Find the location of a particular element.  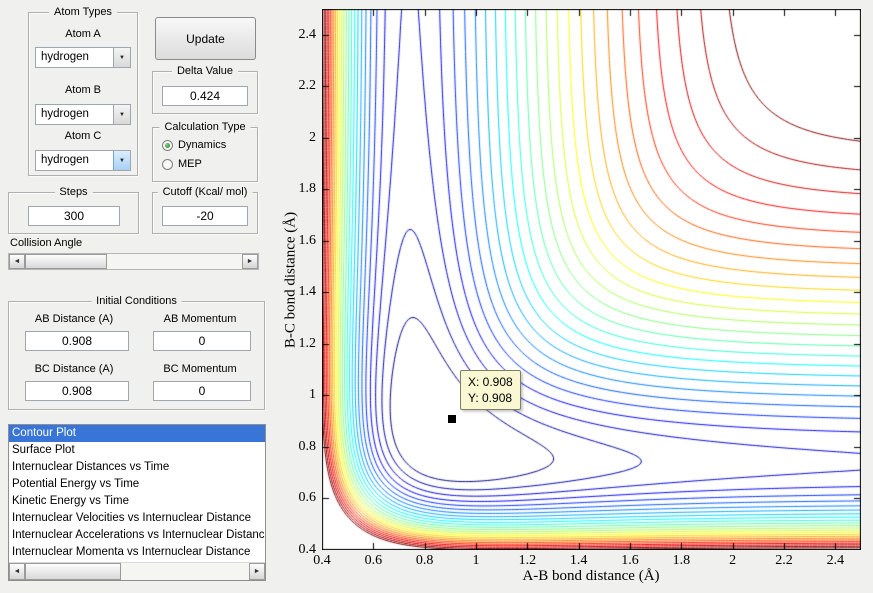

radio-dynamics-label: Dynamics is located at coordinates (202, 145).